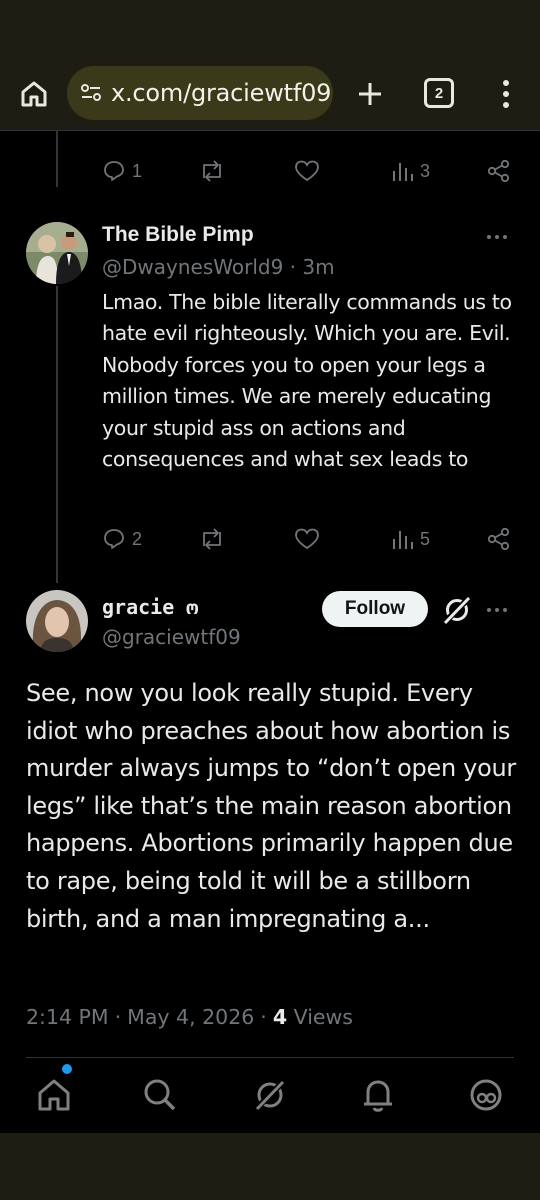 The width and height of the screenshot is (540, 1200). What do you see at coordinates (137, 538) in the screenshot?
I see `reply-count: 2` at bounding box center [137, 538].